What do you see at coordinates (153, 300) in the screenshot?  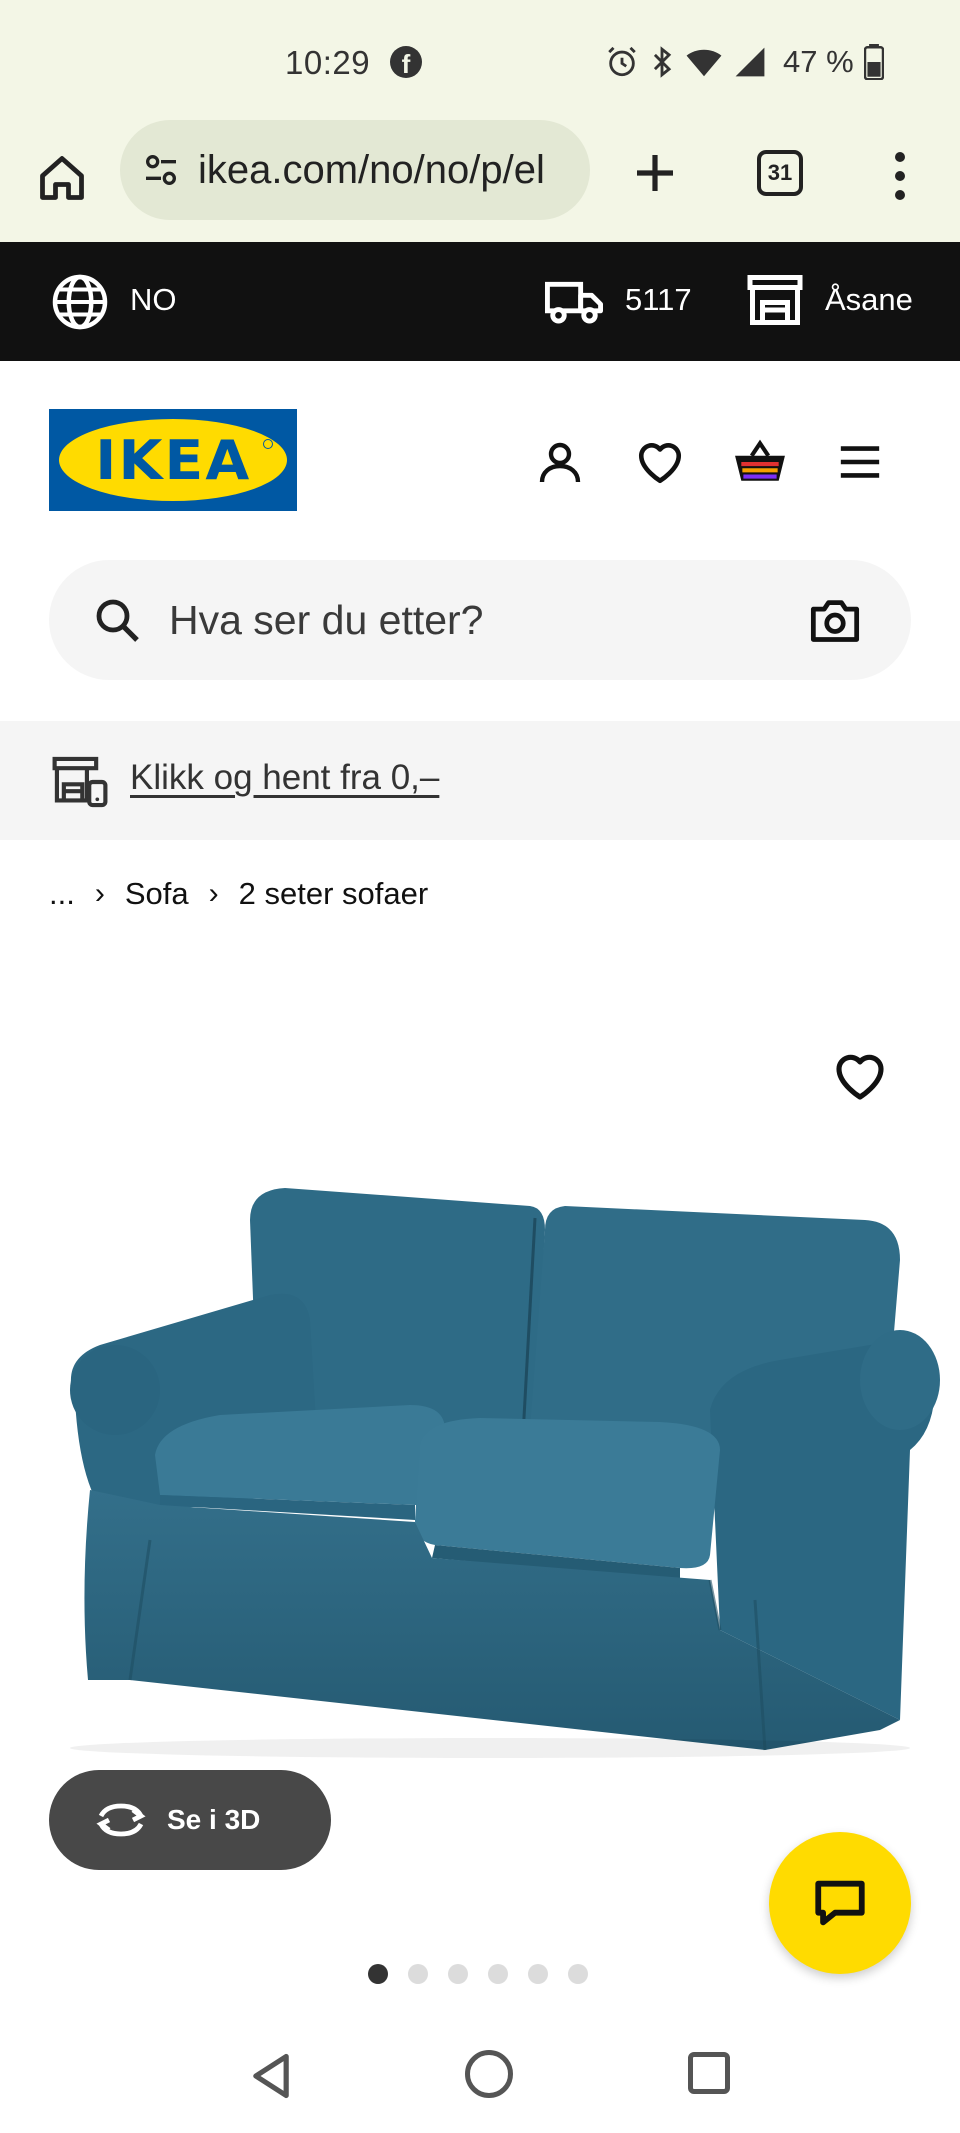 I see `country-selector: NO` at bounding box center [153, 300].